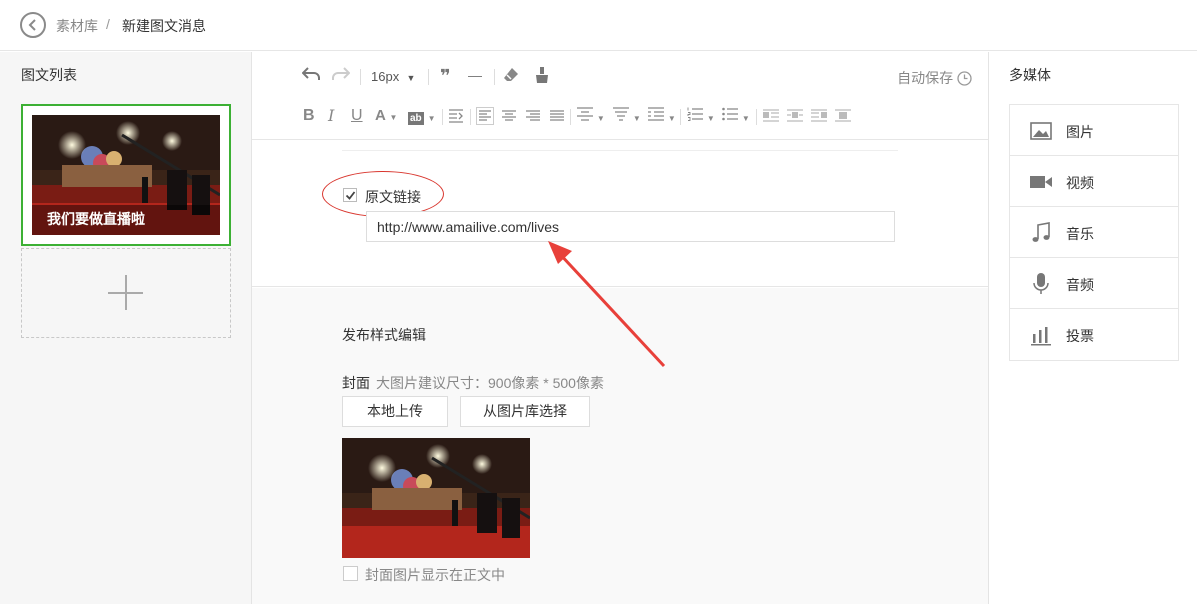  I want to click on chevron-left-circle-icon, so click(32, 25).